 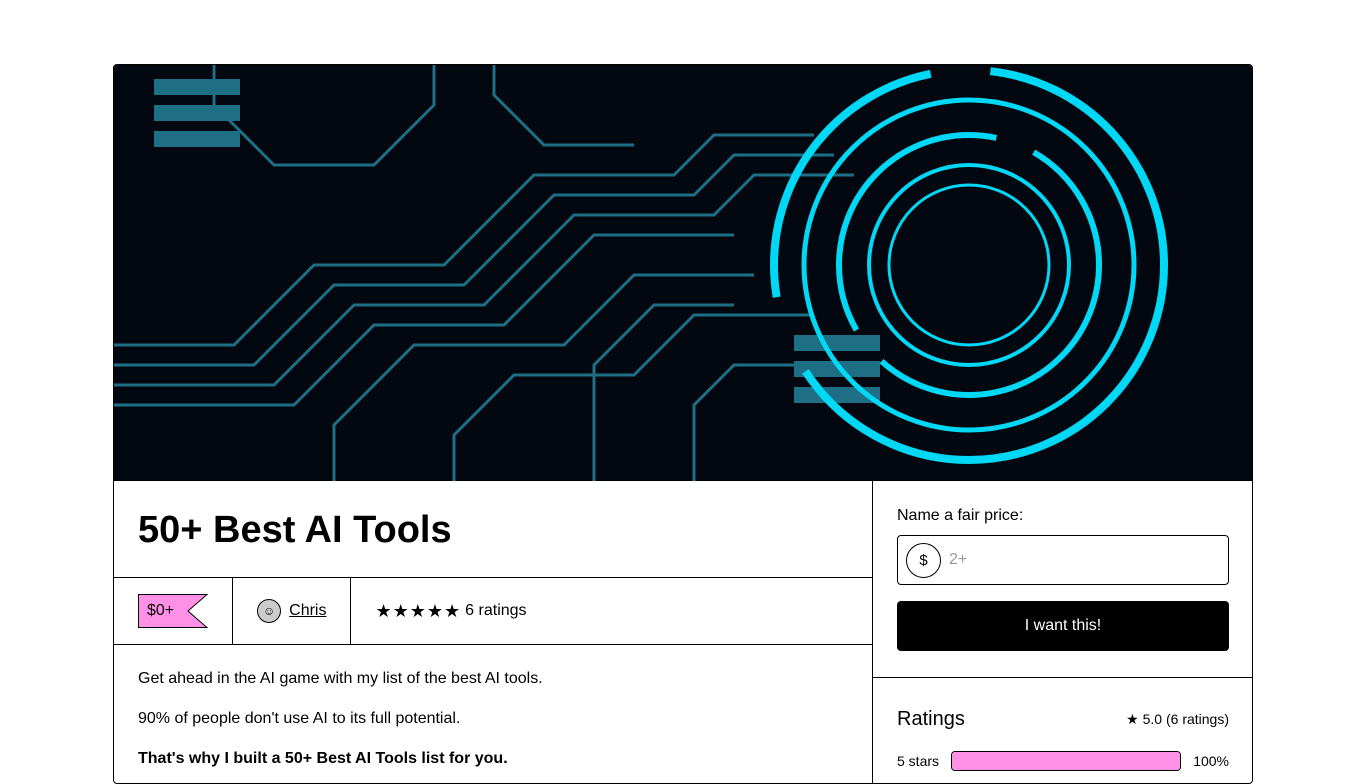 I want to click on rating-bar, so click(x=1066, y=761).